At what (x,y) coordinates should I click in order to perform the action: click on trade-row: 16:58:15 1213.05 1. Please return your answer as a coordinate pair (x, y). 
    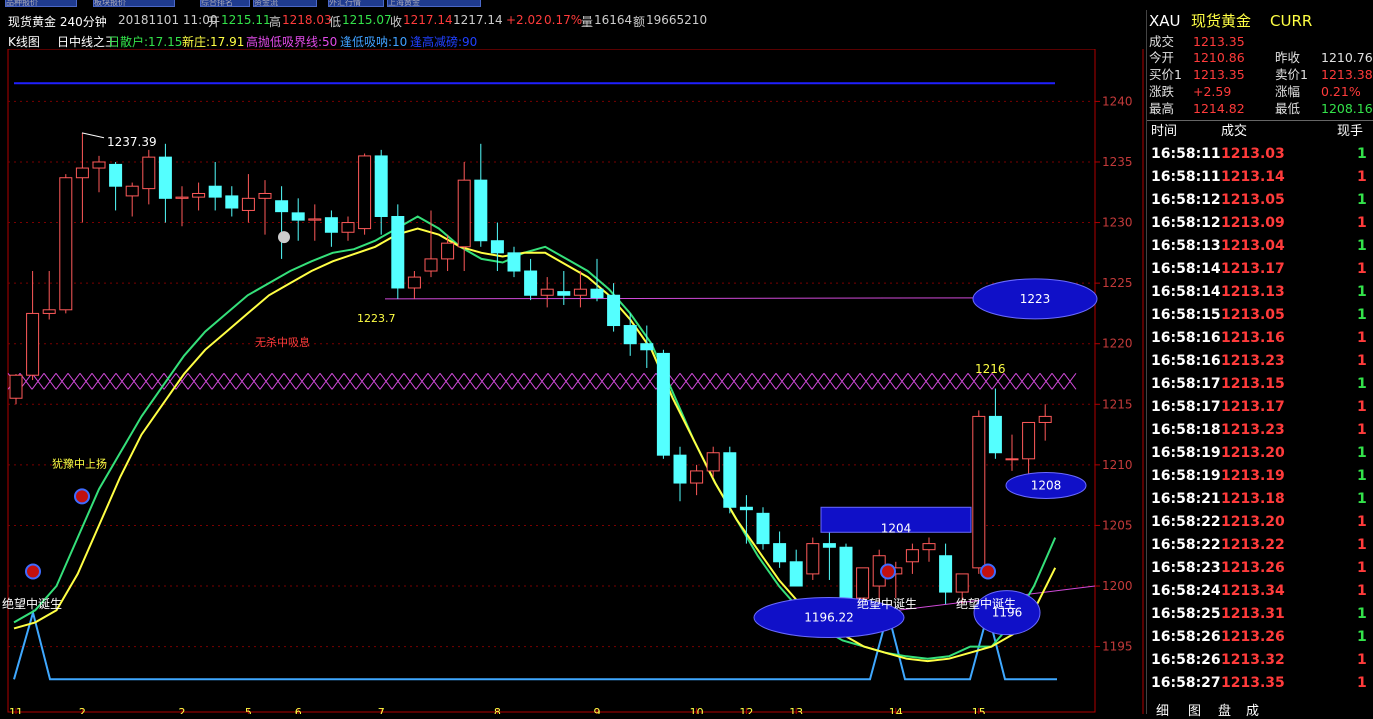
    Looking at the image, I should click on (1260, 315).